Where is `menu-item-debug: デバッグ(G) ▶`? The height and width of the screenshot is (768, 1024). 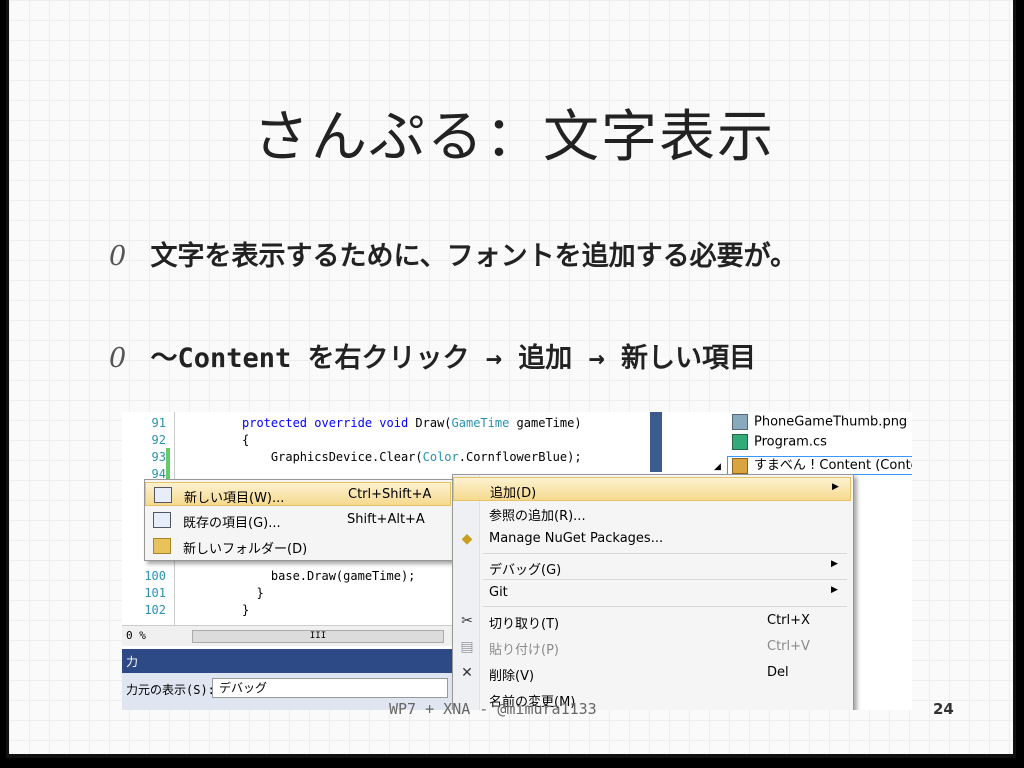 menu-item-debug: デバッグ(G) ▶ is located at coordinates (652, 567).